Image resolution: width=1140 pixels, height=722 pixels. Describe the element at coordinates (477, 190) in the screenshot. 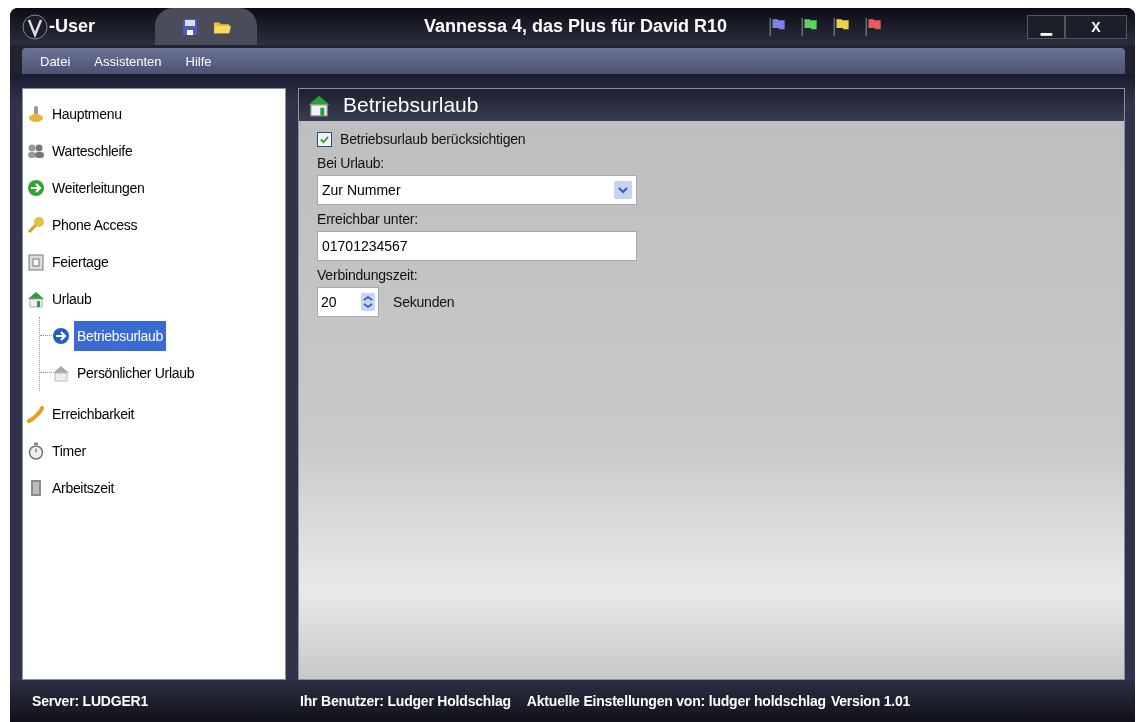

I see `dropdown: Zur Nummer` at that location.